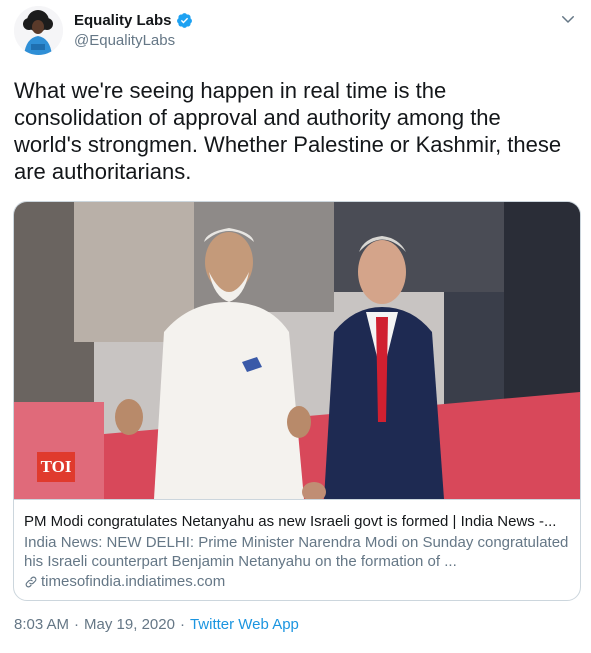  Describe the element at coordinates (297, 581) in the screenshot. I see `card-domain-row: timesofindia.indiatimes.com` at that location.